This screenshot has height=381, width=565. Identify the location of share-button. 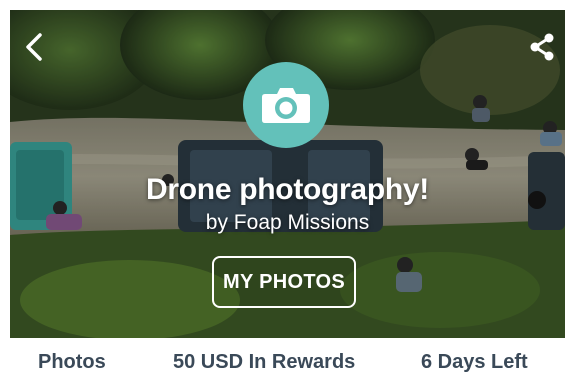
(542, 47).